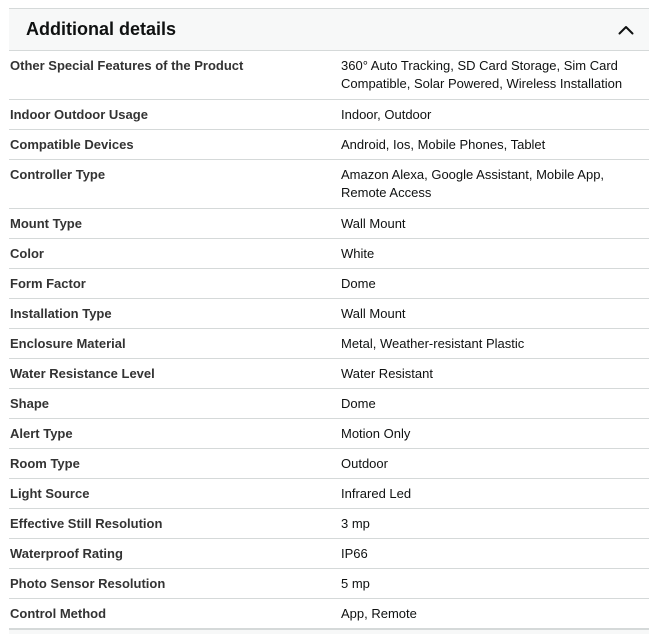  I want to click on table-row: Color White, so click(329, 253).